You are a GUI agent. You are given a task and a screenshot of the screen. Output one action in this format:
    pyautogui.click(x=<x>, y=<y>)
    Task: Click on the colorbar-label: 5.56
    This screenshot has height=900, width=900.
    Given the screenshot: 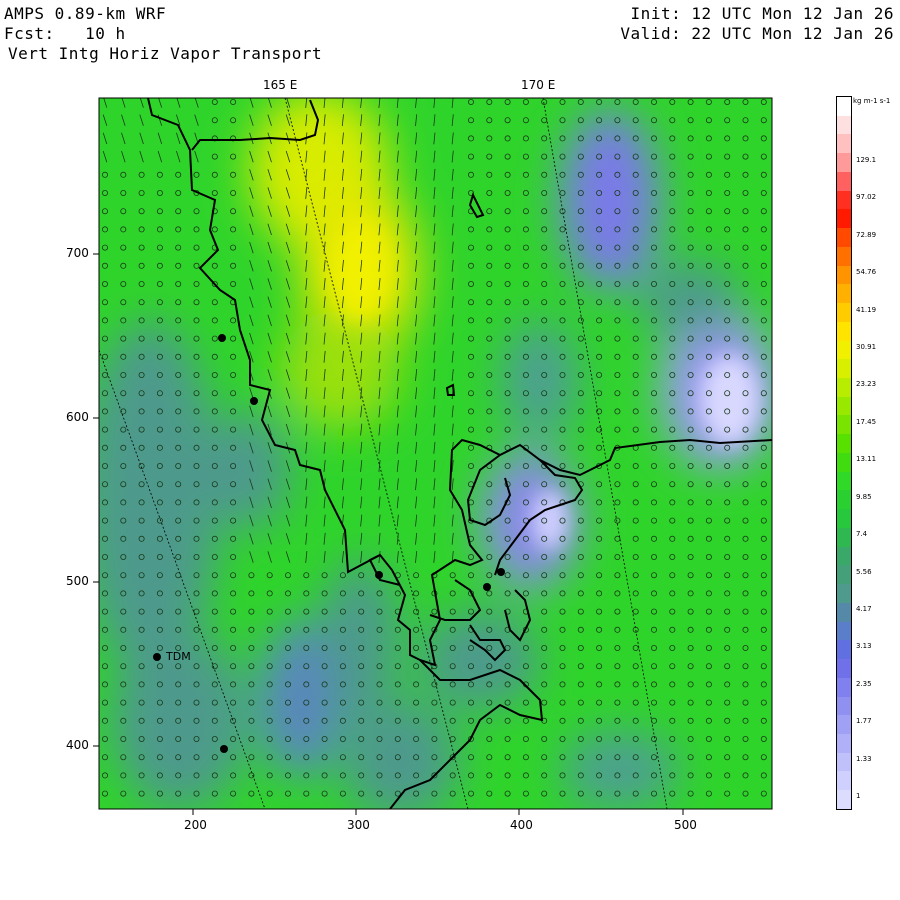 What is the action you would take?
    pyautogui.click(x=864, y=571)
    